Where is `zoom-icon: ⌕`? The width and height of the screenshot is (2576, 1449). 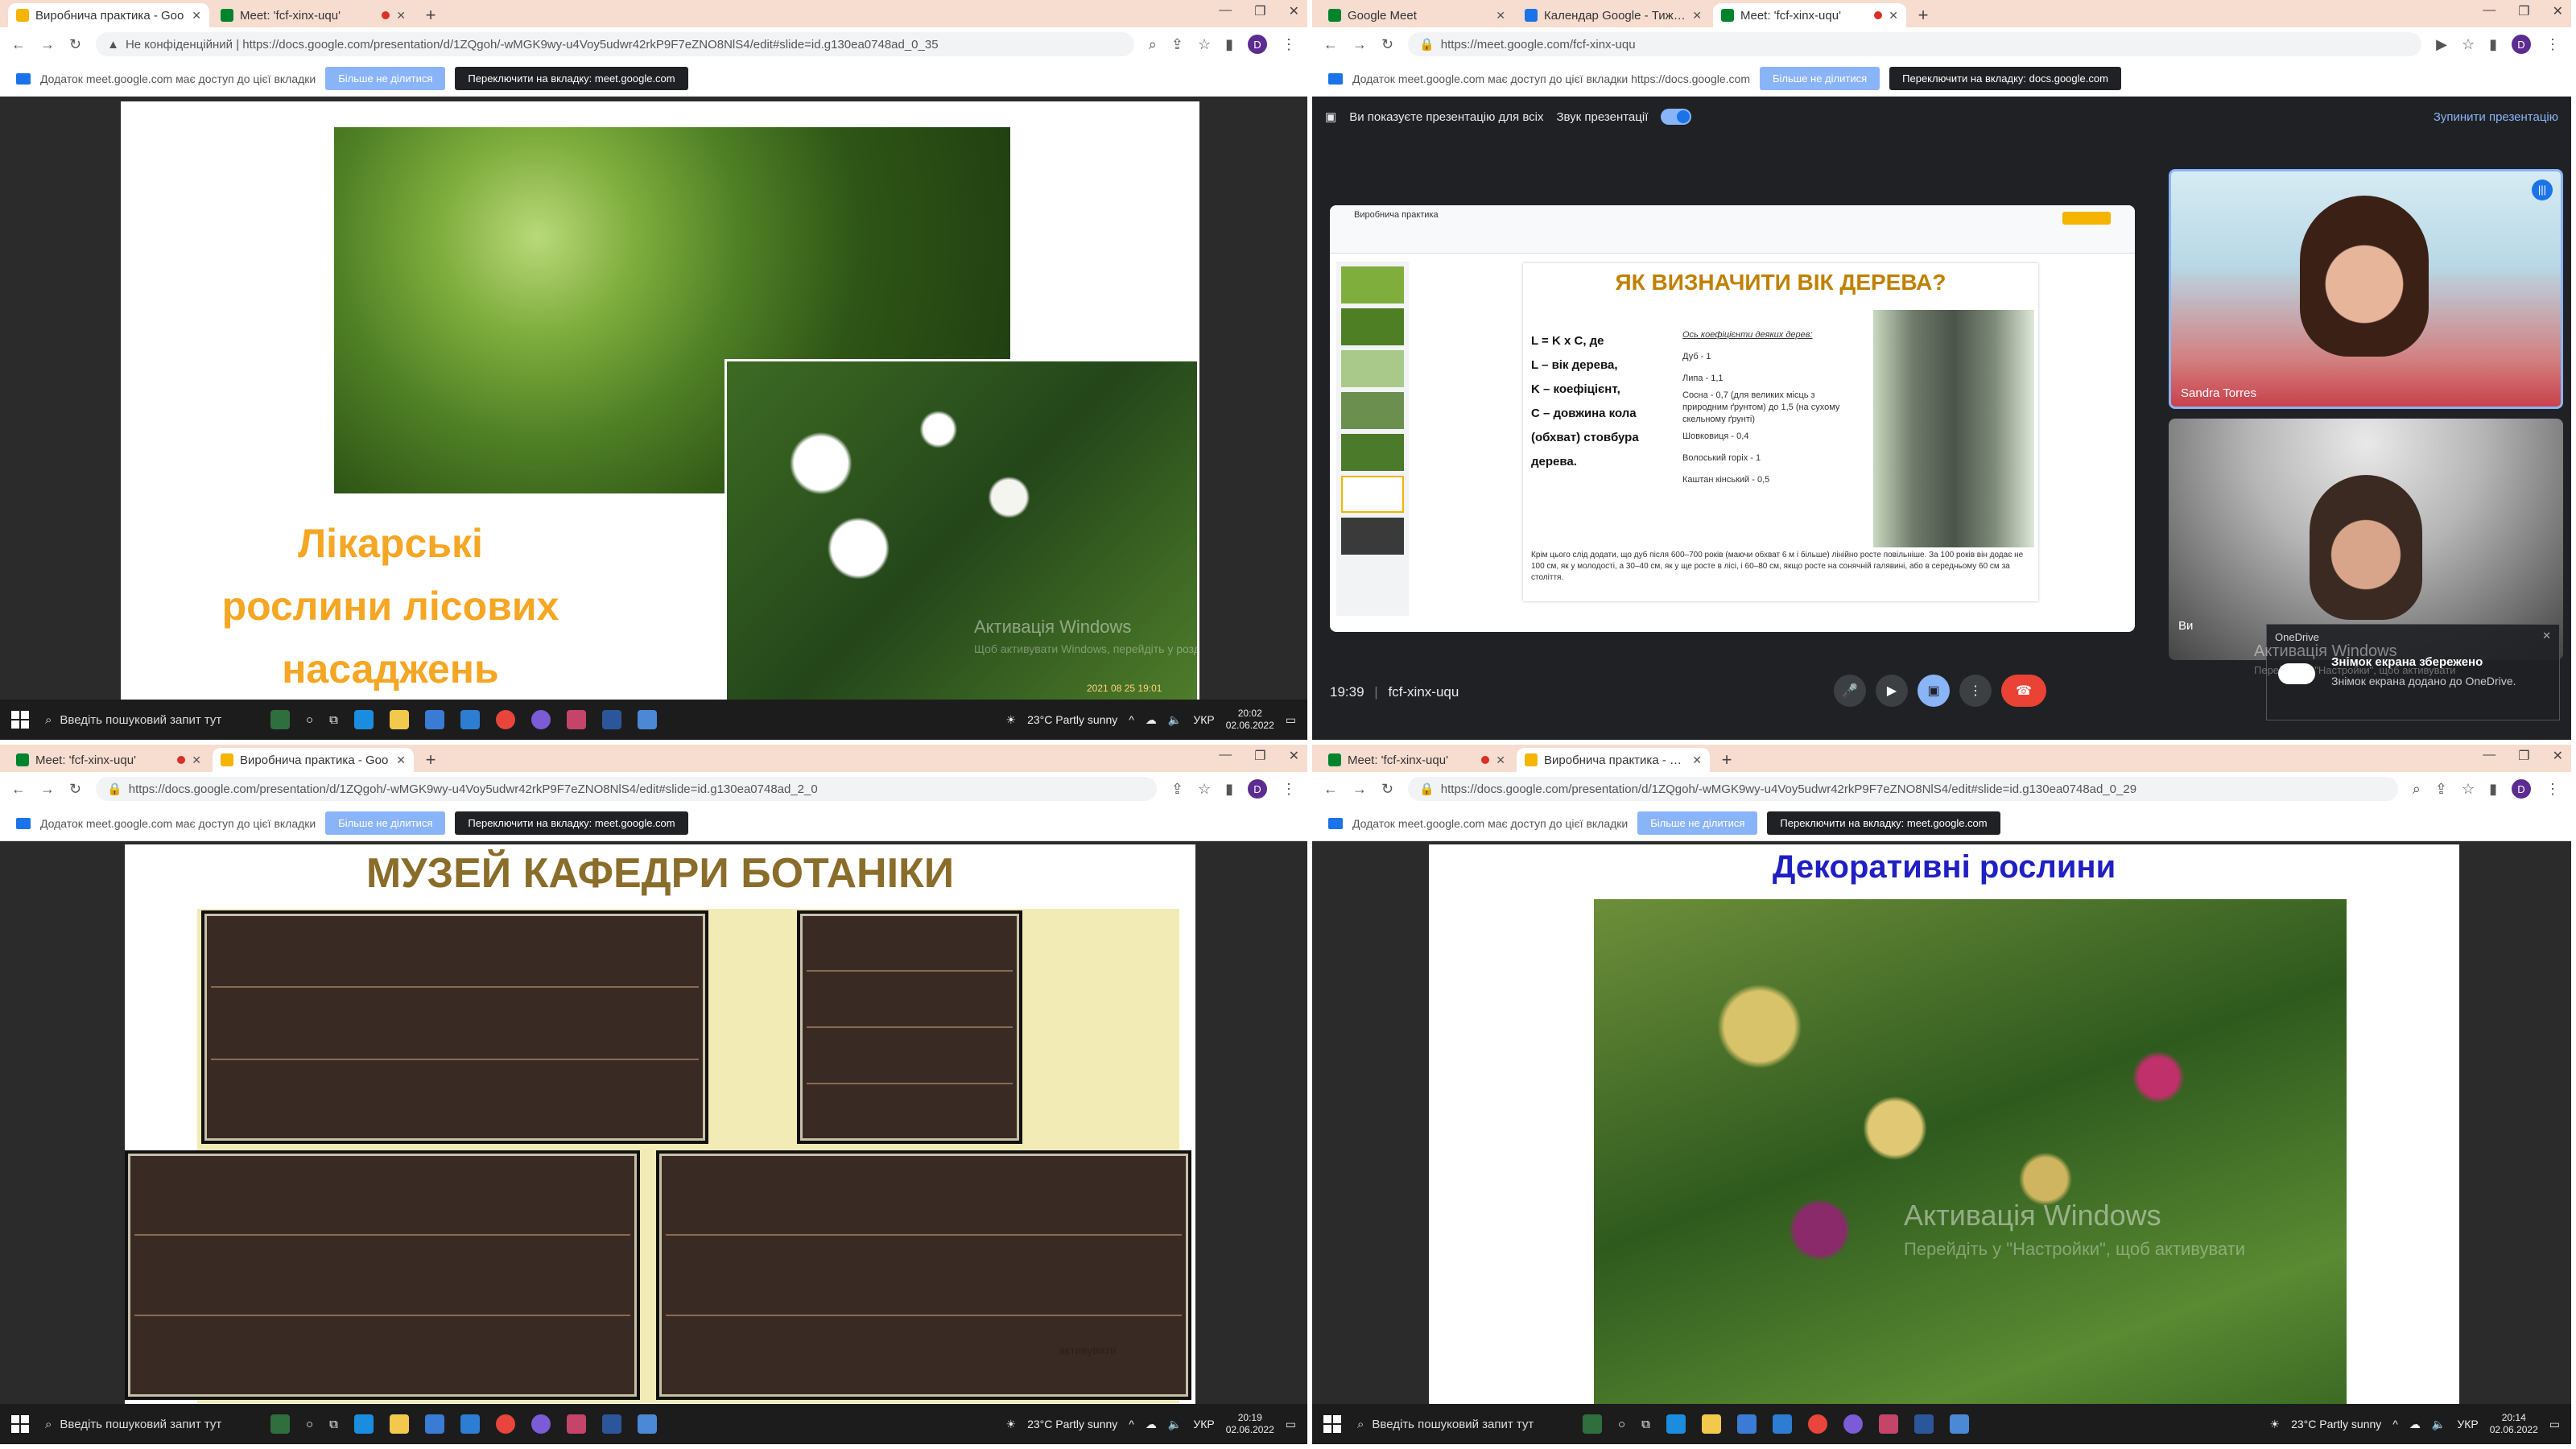
zoom-icon: ⌕ is located at coordinates (2417, 789).